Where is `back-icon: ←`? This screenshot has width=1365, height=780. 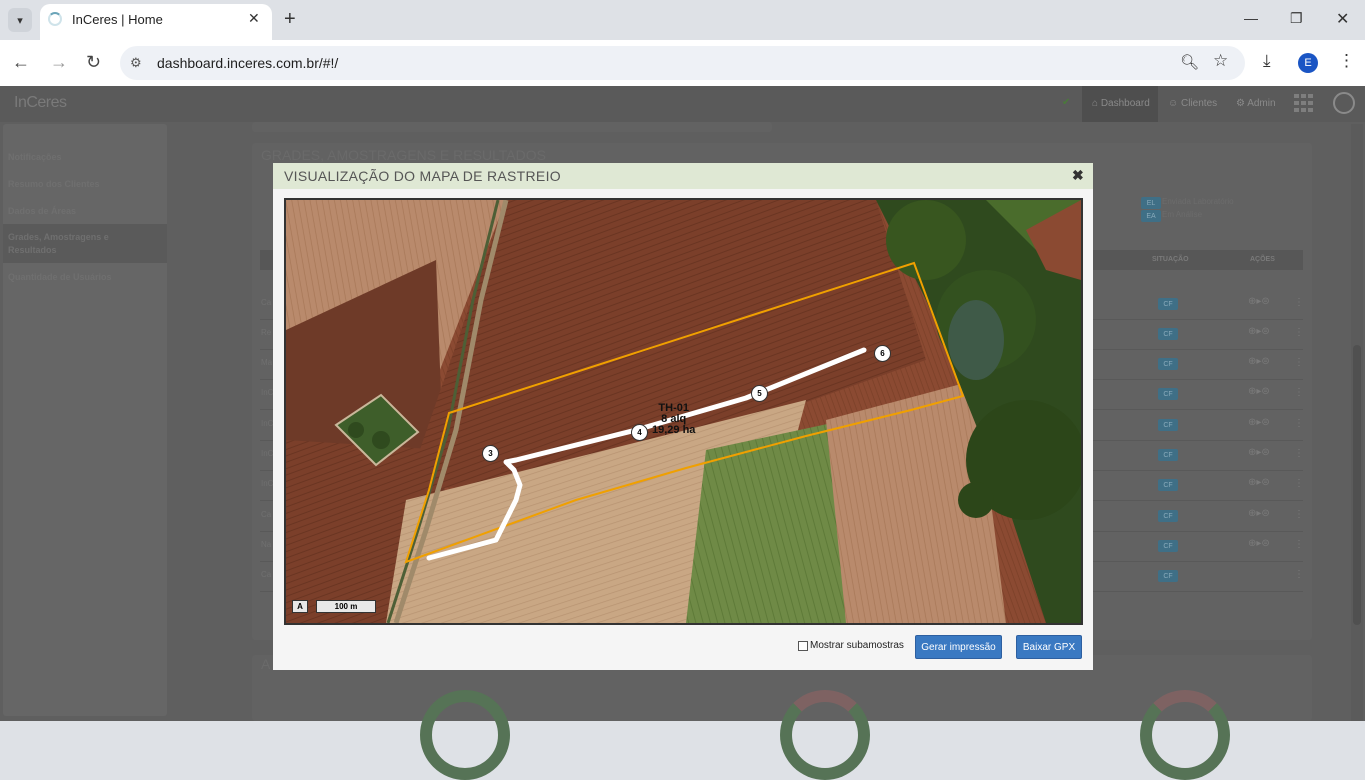
back-icon: ← is located at coordinates (21, 62).